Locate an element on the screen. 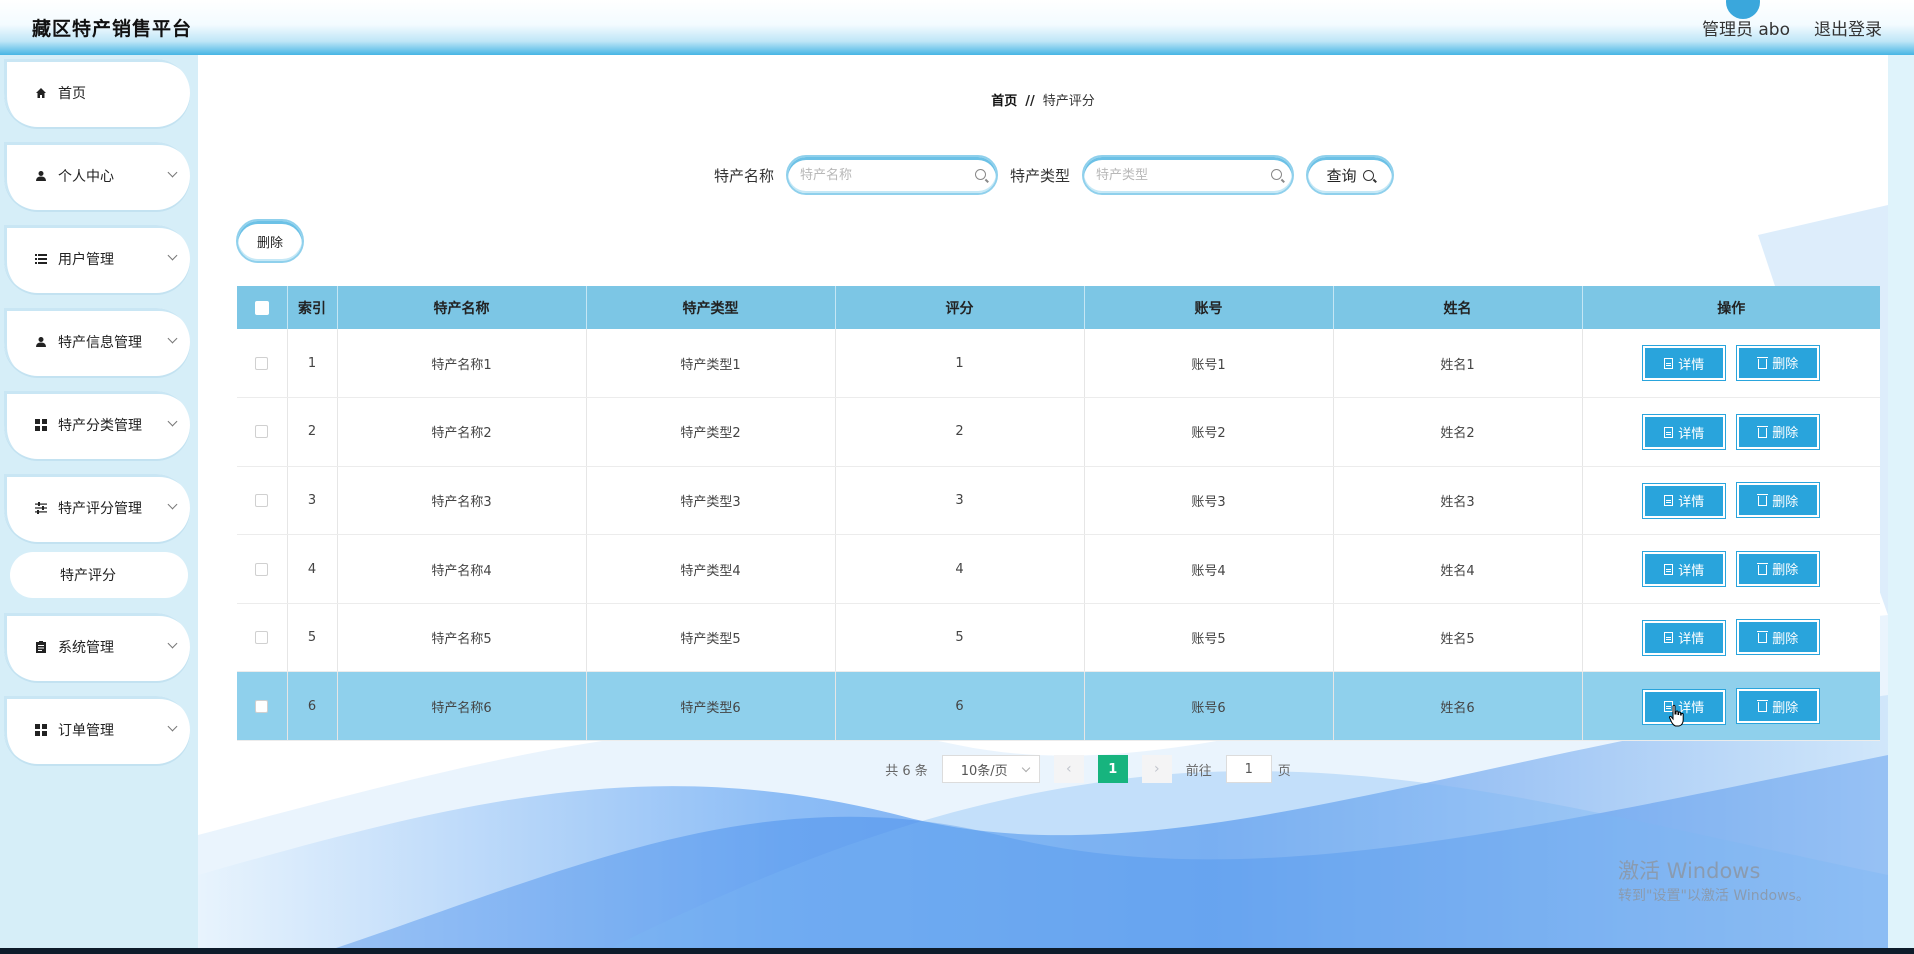  row-select-cell is located at coordinates (262, 501).